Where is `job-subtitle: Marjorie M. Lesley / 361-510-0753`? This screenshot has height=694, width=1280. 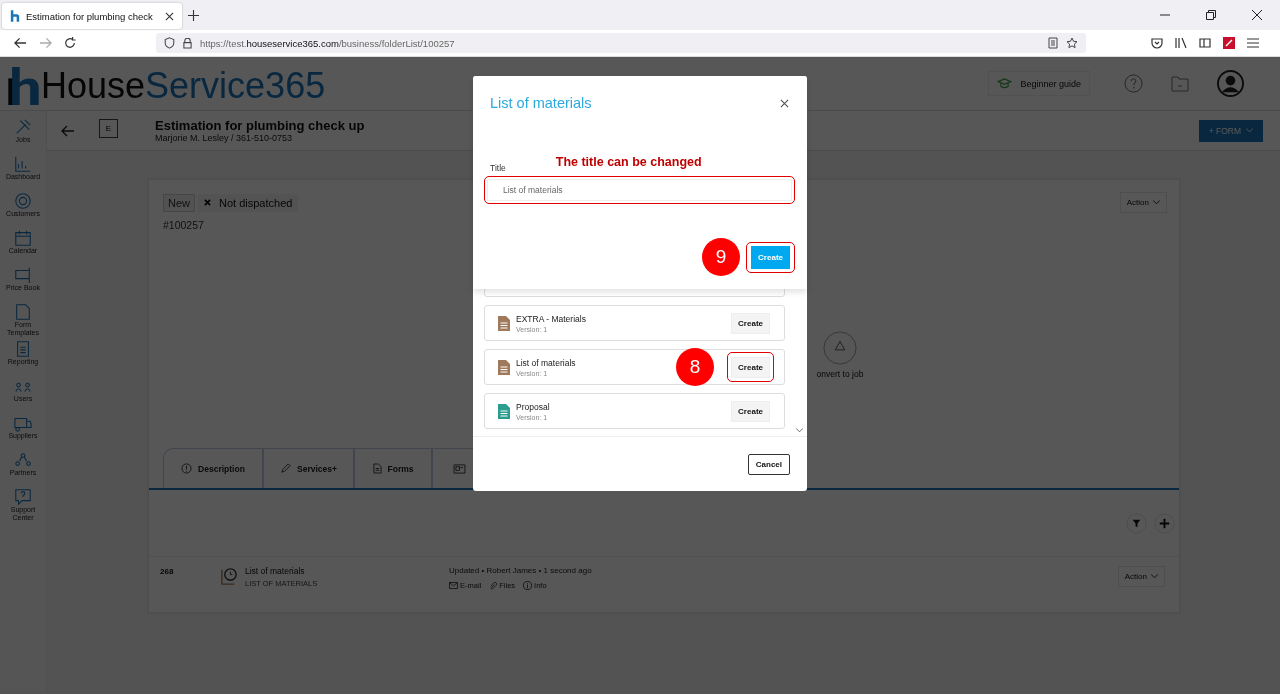
job-subtitle: Marjorie M. Lesley / 361-510-0753 is located at coordinates (224, 138).